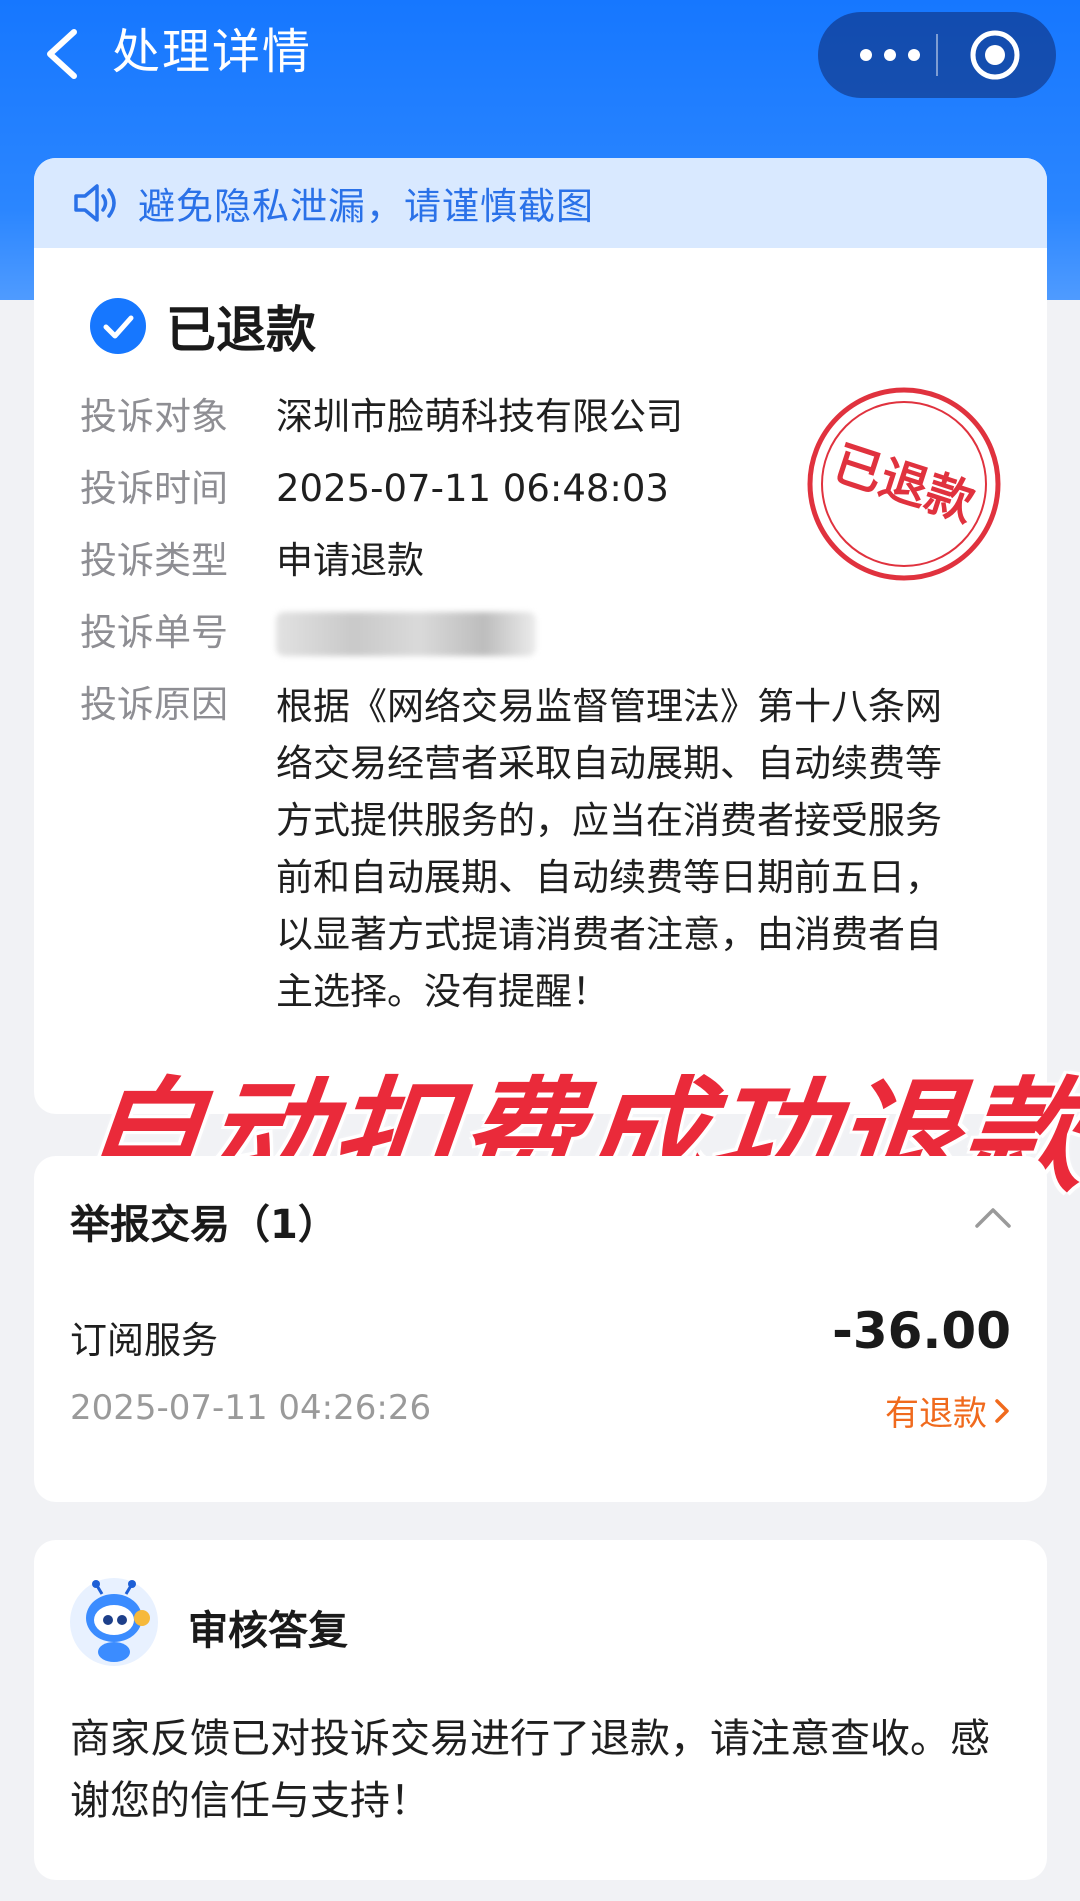  I want to click on mini-program-capsule, so click(937, 55).